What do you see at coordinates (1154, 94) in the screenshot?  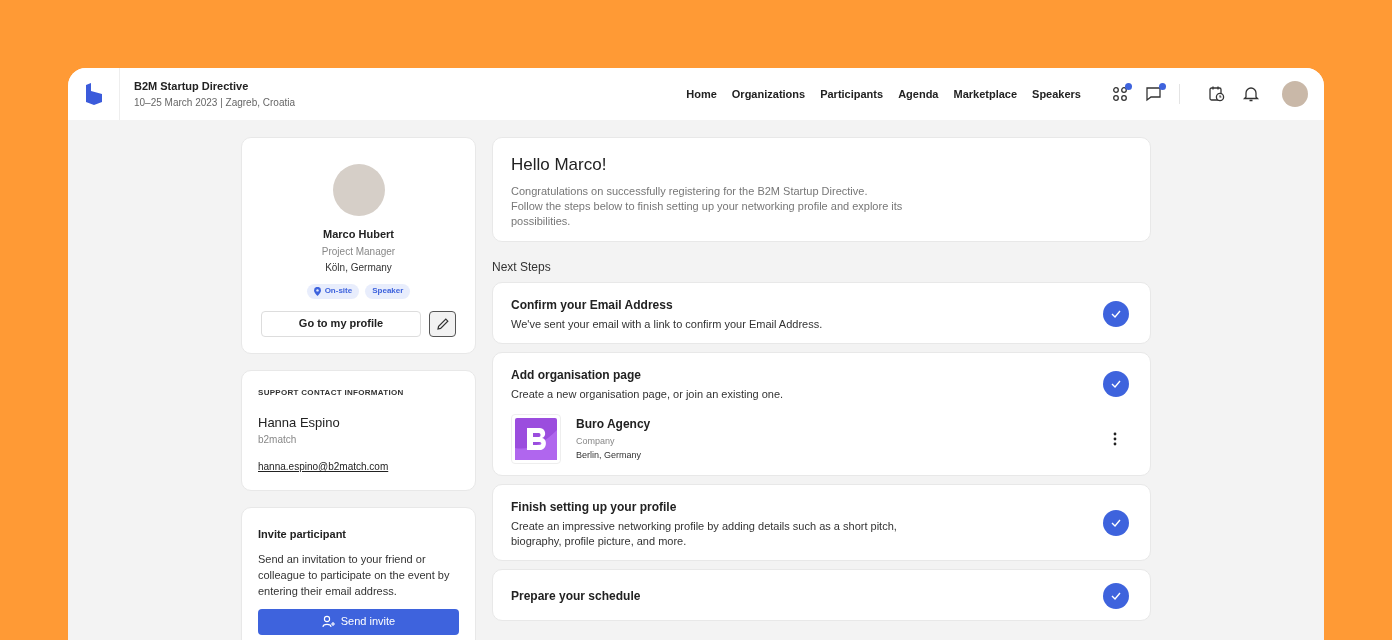 I see `chat-icon` at bounding box center [1154, 94].